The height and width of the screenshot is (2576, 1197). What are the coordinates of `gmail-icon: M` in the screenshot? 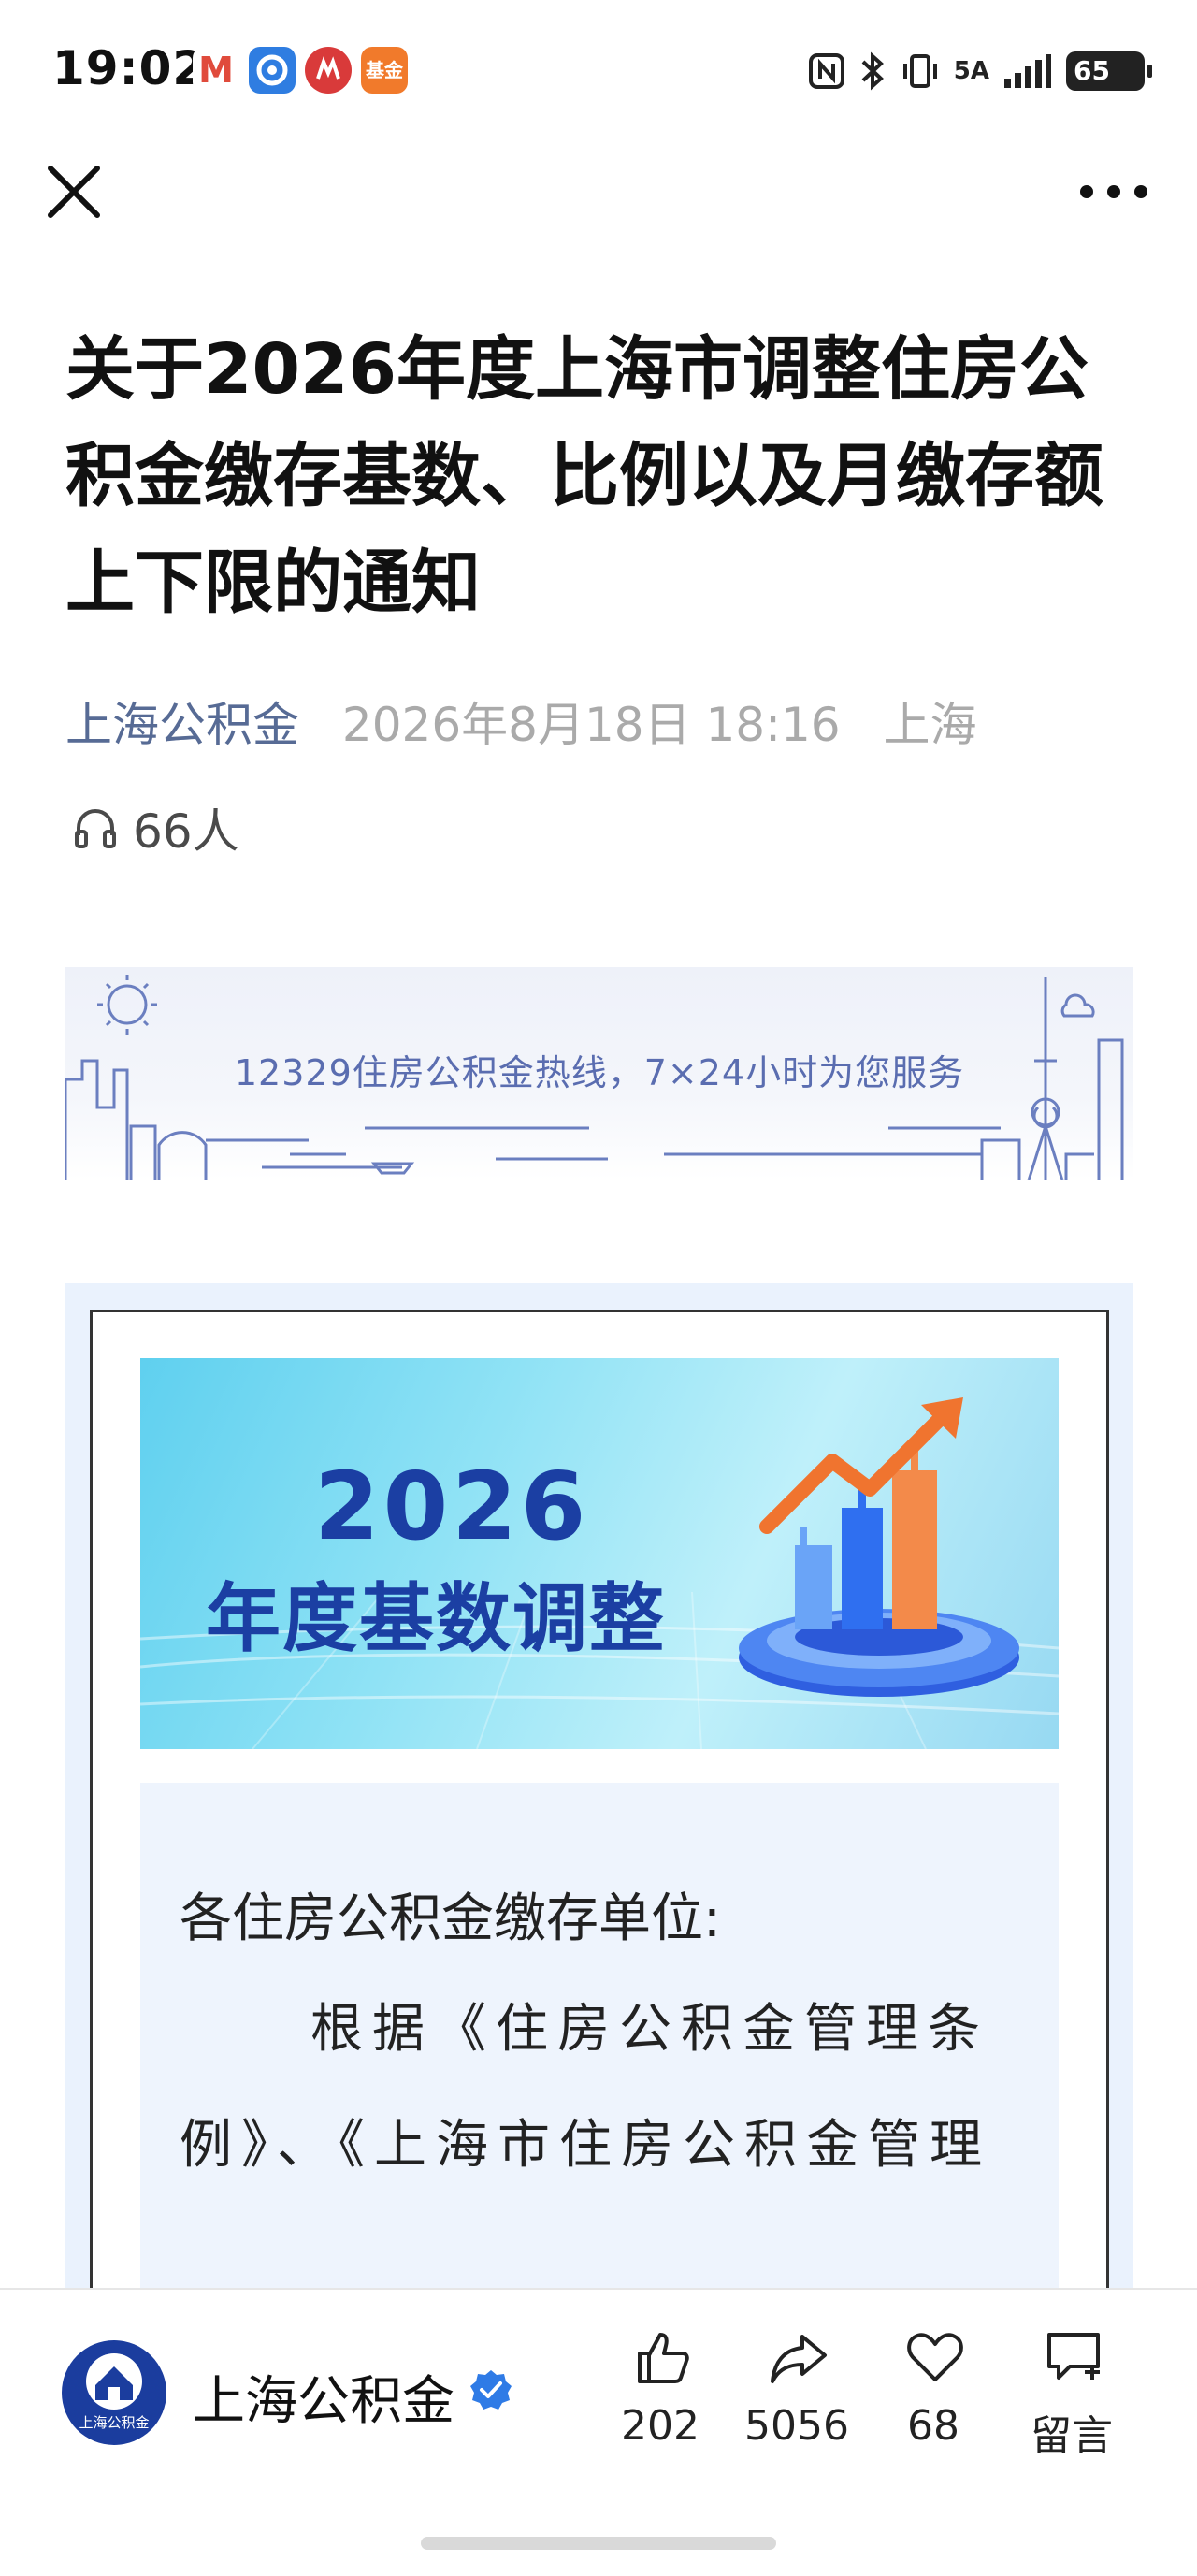 It's located at (216, 70).